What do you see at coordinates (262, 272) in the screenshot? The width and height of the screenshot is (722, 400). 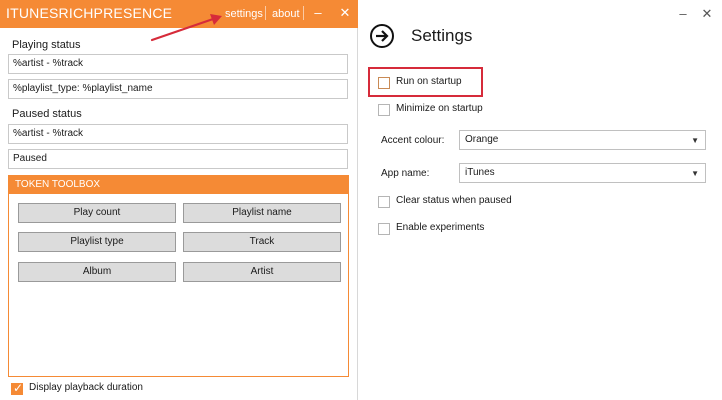 I see `token-artist-button: Artist` at bounding box center [262, 272].